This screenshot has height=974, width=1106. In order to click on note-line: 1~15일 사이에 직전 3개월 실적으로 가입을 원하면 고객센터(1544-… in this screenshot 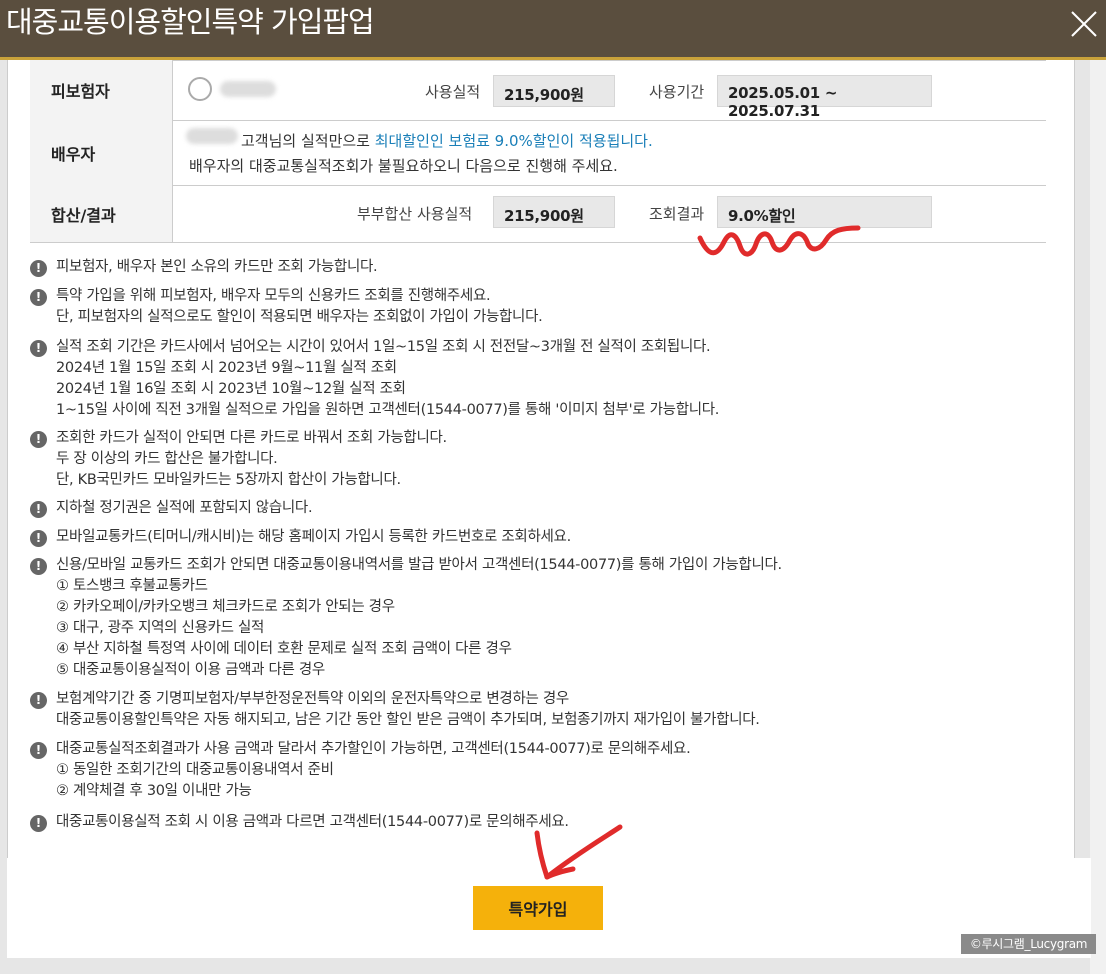, I will do `click(388, 410)`.